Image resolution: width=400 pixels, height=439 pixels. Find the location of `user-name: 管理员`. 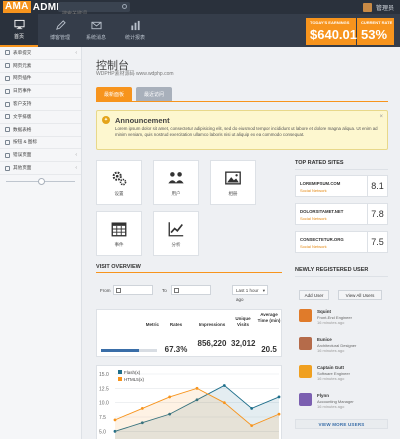

user-name: 管理员 is located at coordinates (384, 8).